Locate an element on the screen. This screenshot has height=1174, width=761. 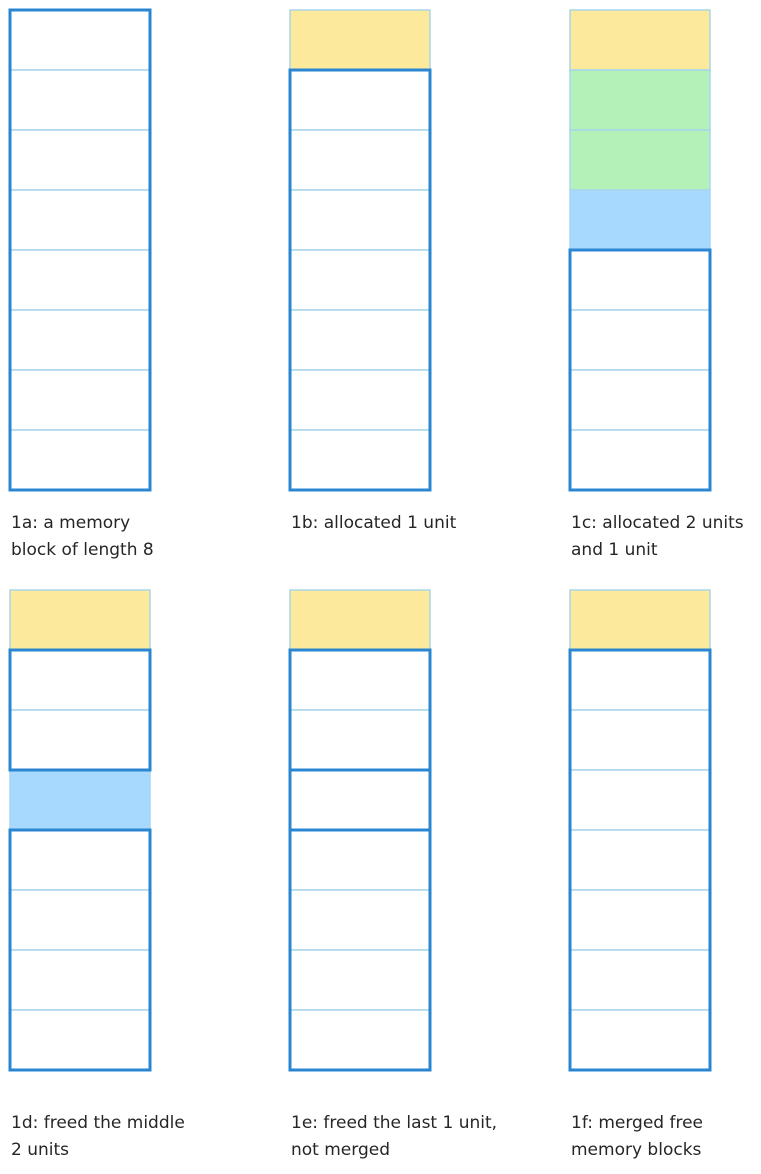
memory-panel-1b is located at coordinates (360, 250).